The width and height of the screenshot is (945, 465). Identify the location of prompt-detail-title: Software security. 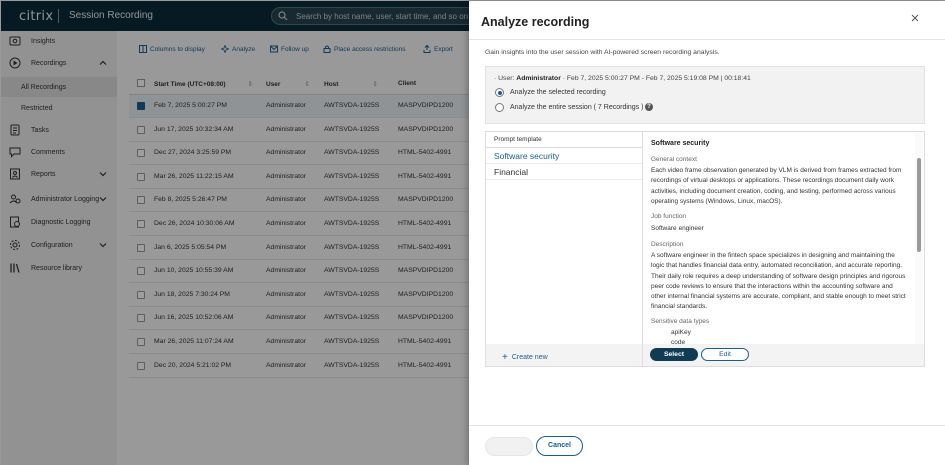
(680, 143).